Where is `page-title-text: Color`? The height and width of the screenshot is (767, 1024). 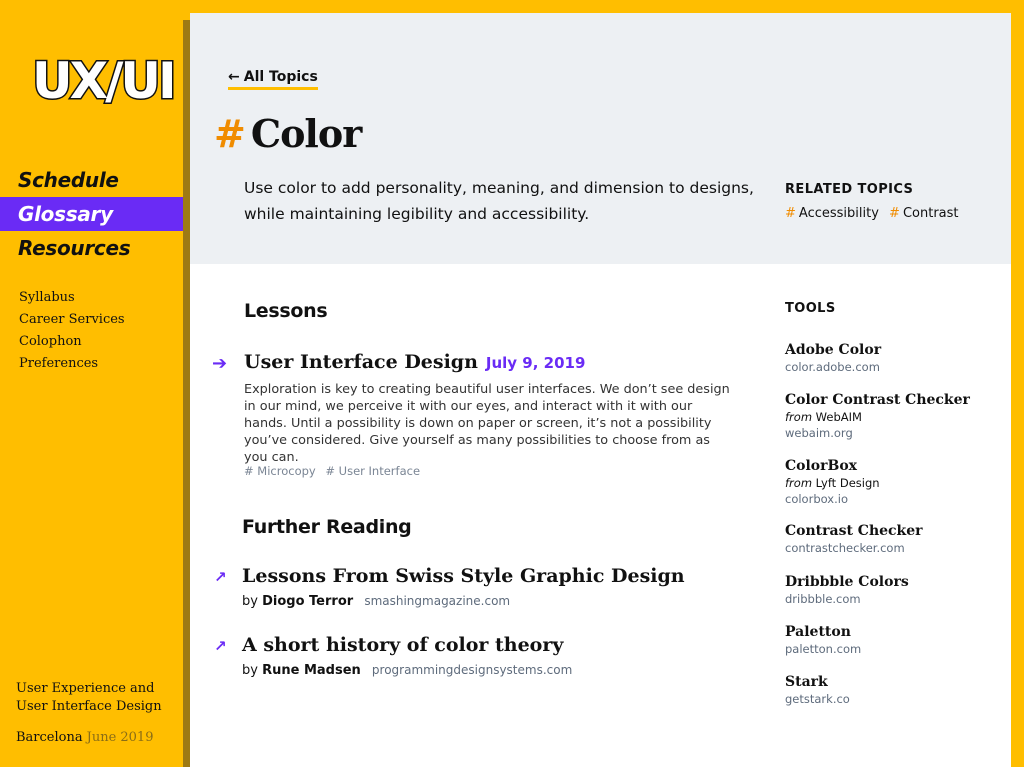
page-title-text: Color is located at coordinates (306, 133).